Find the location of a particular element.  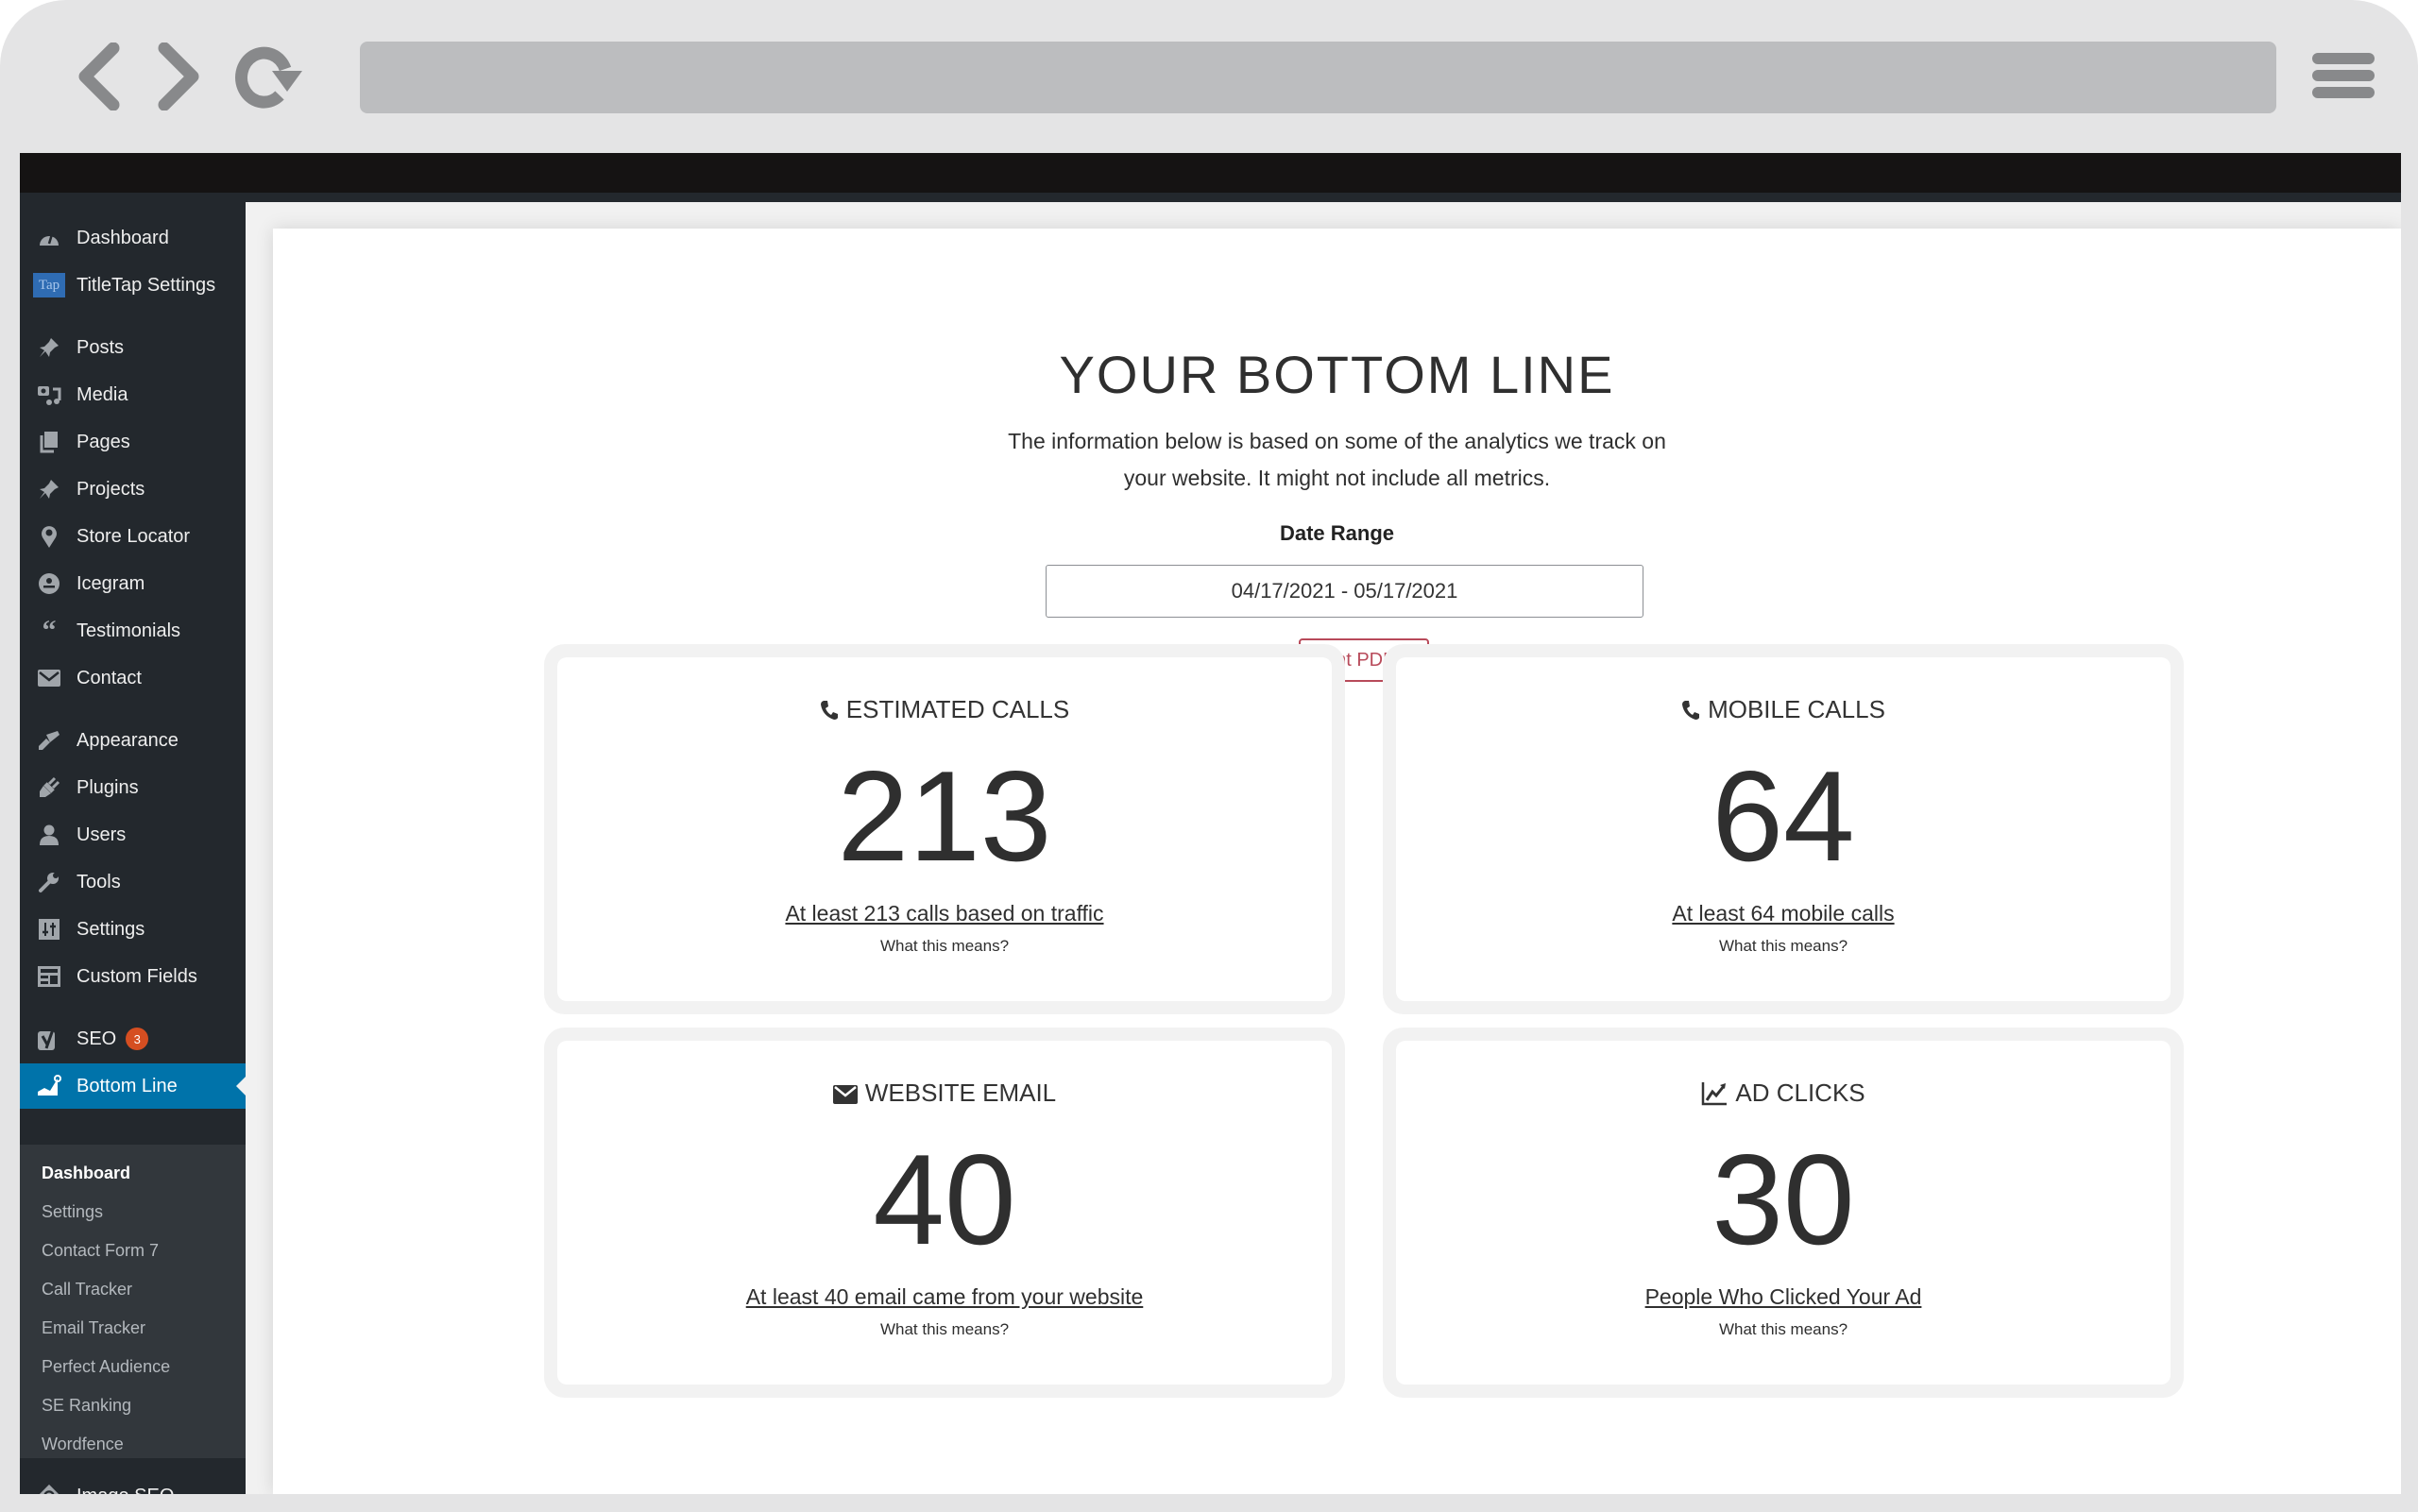

sidebar-item-label: Appearance is located at coordinates (128, 740).